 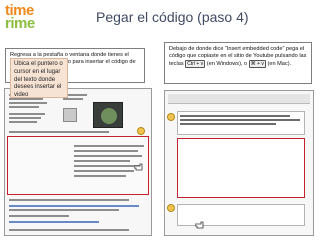 What do you see at coordinates (241, 168) in the screenshot?
I see `embedded-code-field` at bounding box center [241, 168].